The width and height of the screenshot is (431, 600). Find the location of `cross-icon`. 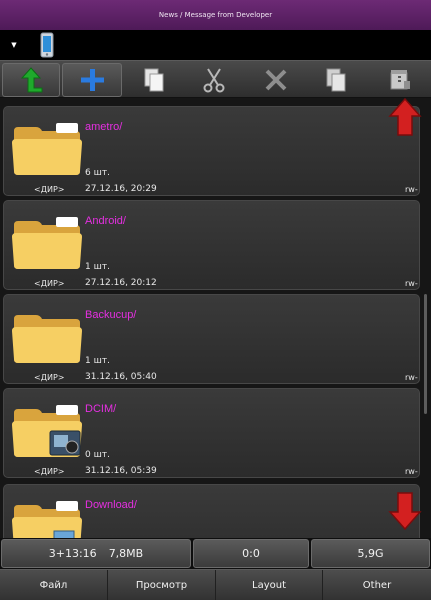

cross-icon is located at coordinates (276, 80).